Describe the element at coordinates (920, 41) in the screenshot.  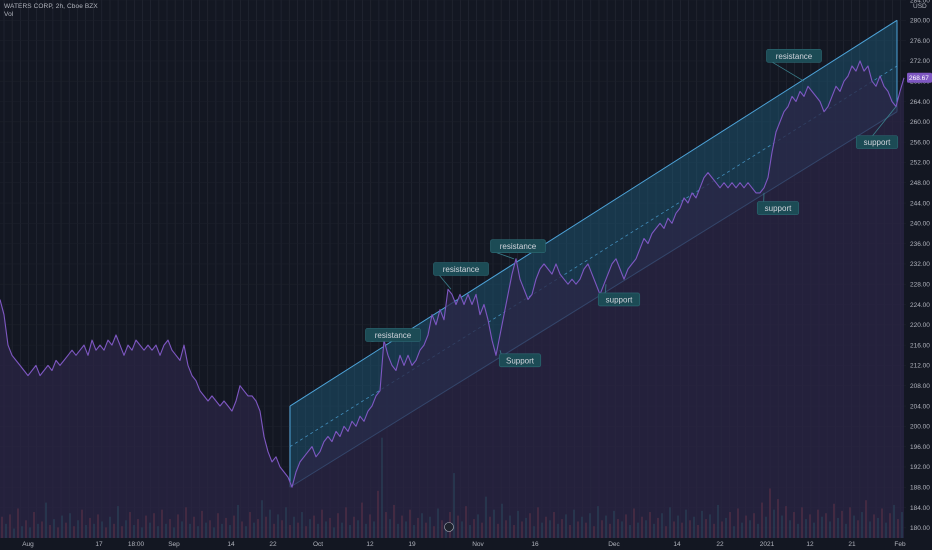
I see `y-tick-label: 276.00` at that location.